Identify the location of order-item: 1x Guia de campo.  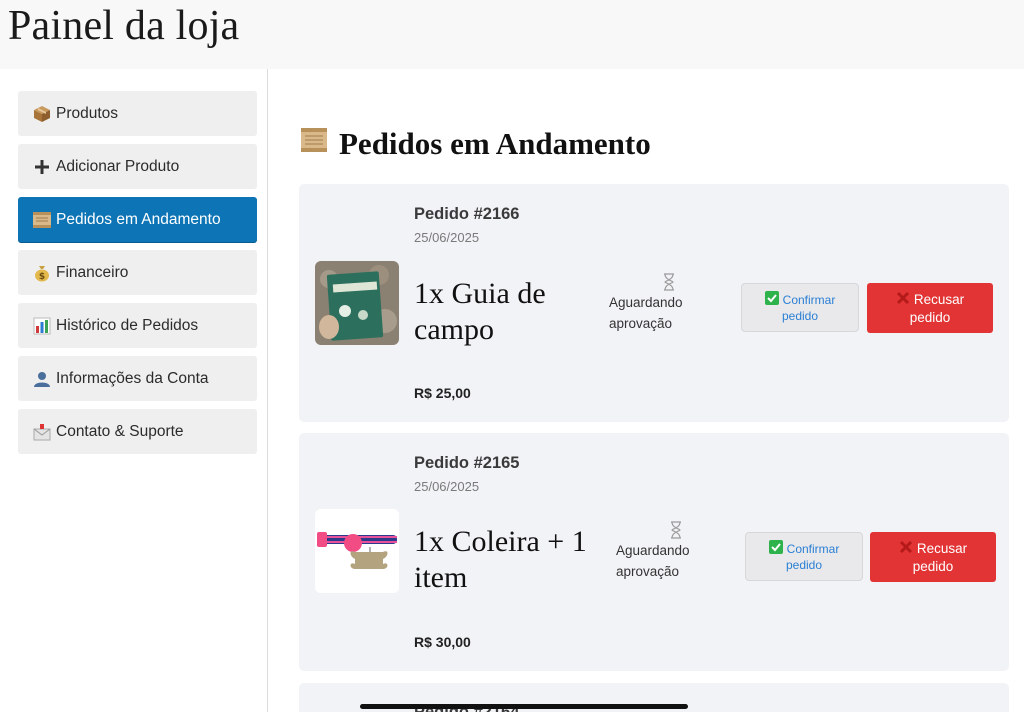
(480, 311).